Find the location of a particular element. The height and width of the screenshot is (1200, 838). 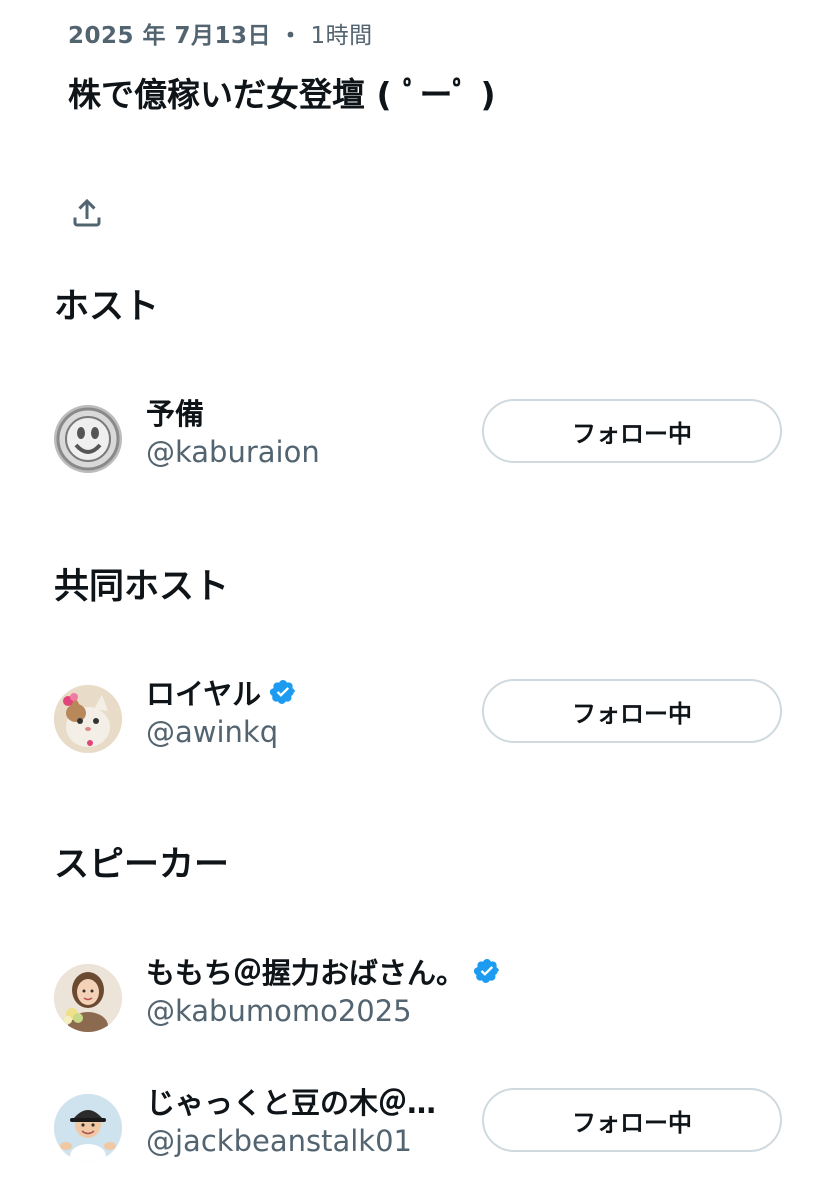

speaker-row: ももち＠握力おばさん。 @kabumomo2025 is located at coordinates (424, 995).